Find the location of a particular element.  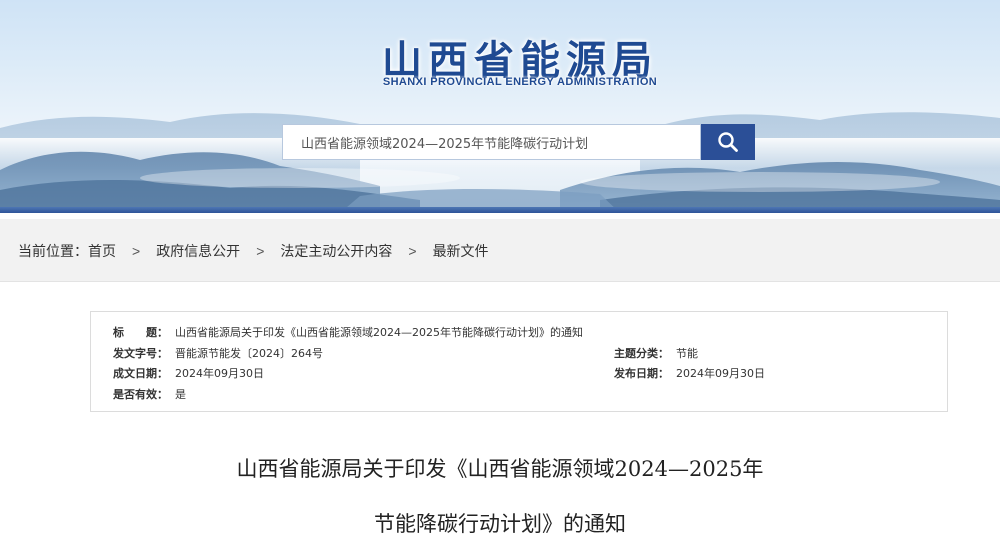

meta-row-published: 发布日期： 2024年09月30日 is located at coordinates (689, 373).